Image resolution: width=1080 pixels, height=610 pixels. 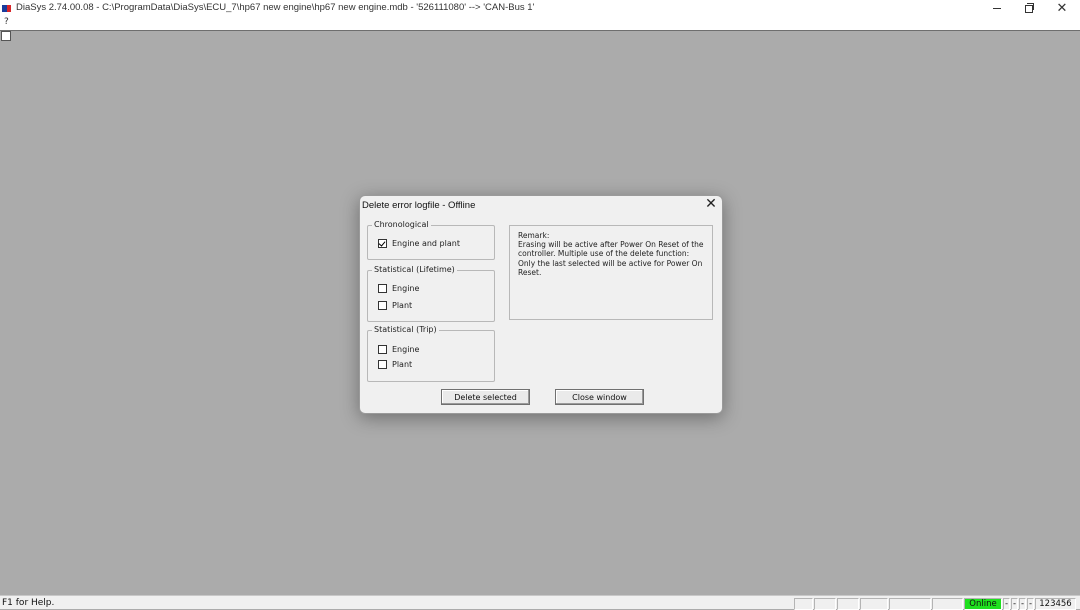 I want to click on checkbox-label: Engine and plant, so click(x=426, y=243).